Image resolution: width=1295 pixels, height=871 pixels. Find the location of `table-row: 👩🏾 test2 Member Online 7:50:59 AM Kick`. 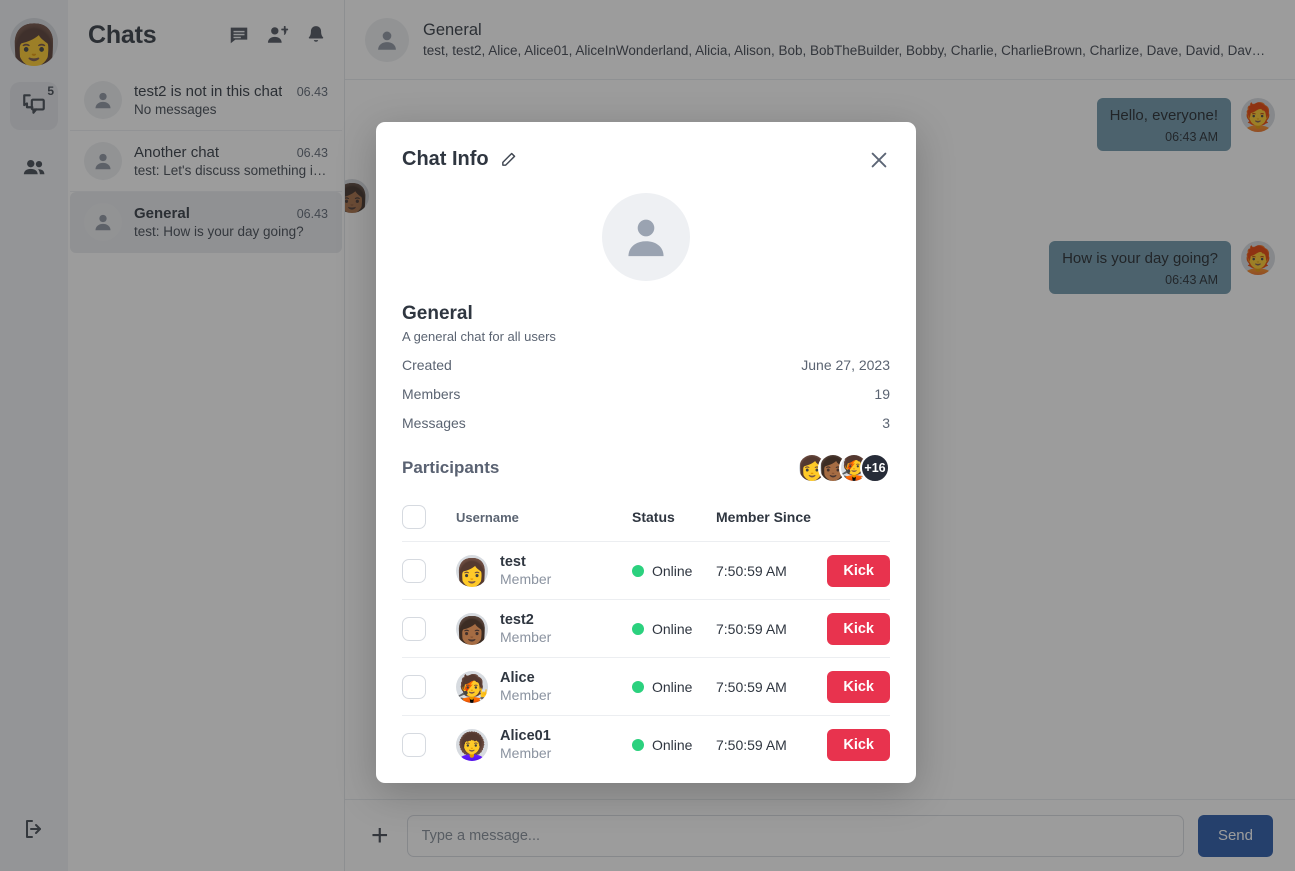

table-row: 👩🏾 test2 Member Online 7:50:59 AM Kick is located at coordinates (646, 629).